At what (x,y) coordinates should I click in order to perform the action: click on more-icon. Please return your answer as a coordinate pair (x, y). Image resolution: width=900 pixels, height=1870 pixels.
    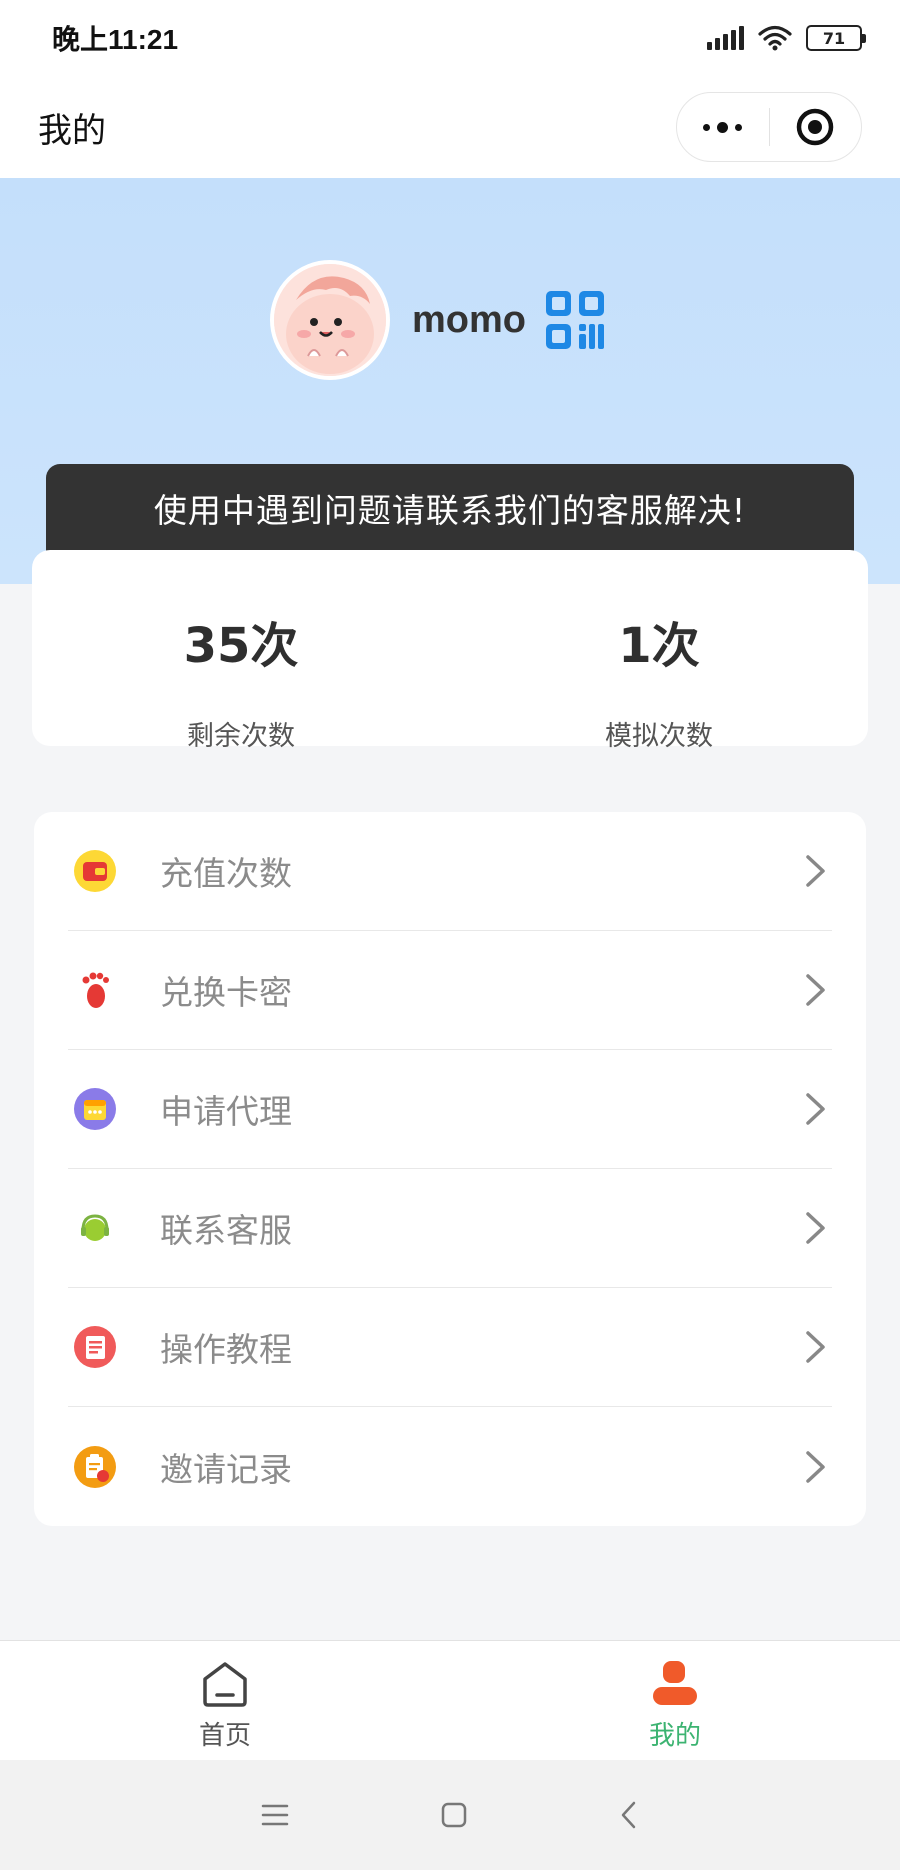
    Looking at the image, I should click on (723, 127).